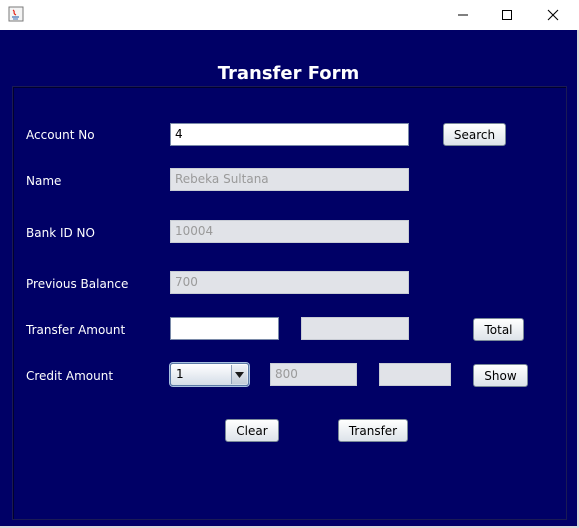  Describe the element at coordinates (209, 374) in the screenshot. I see `credit-amount-select: 1` at that location.